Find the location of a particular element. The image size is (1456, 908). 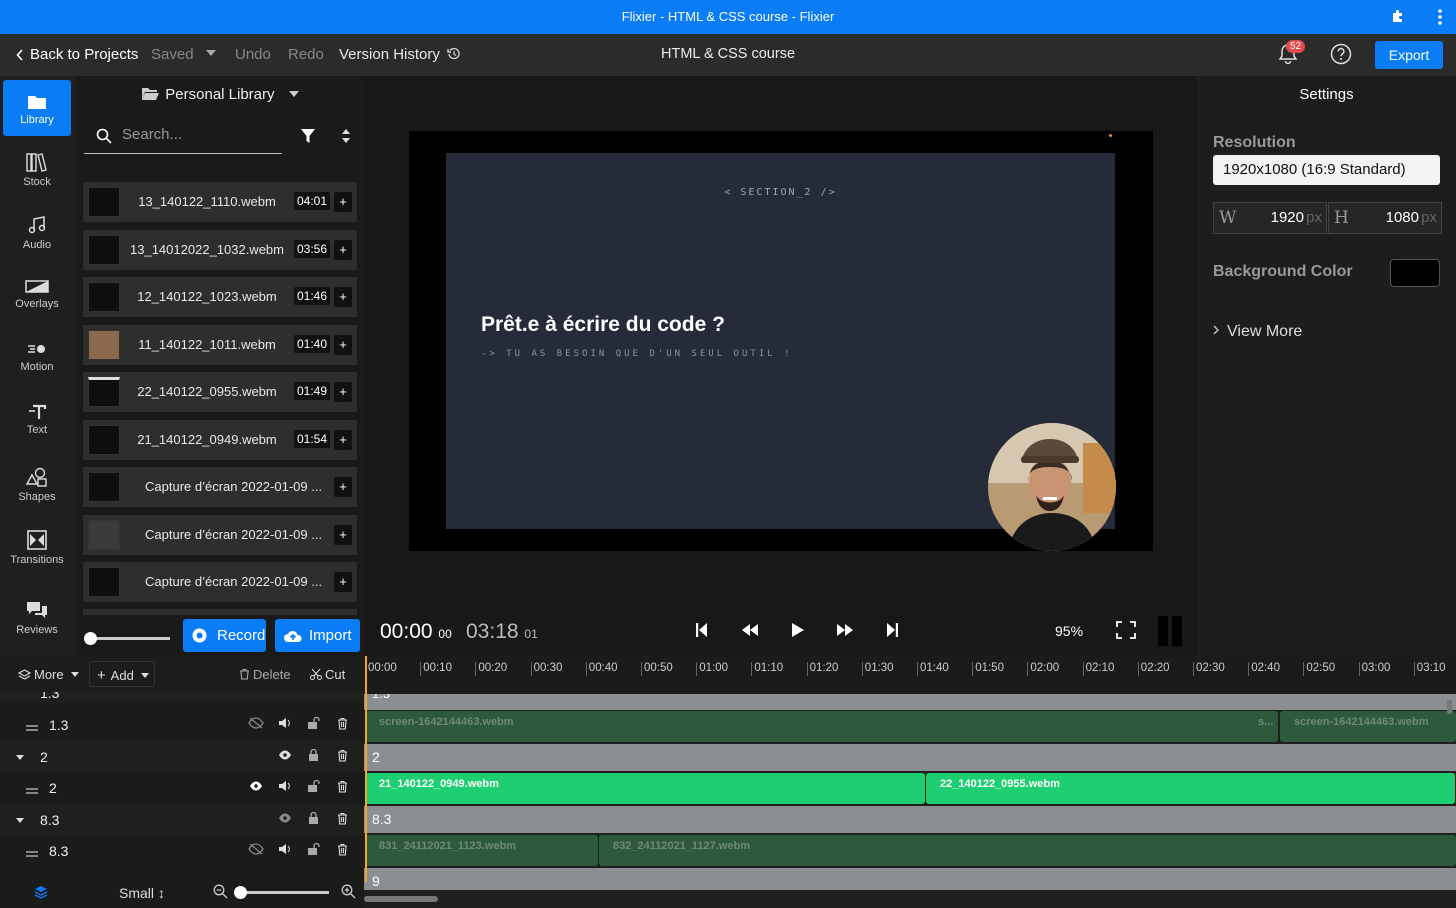

nav-shapes: Shapes is located at coordinates (37, 483).